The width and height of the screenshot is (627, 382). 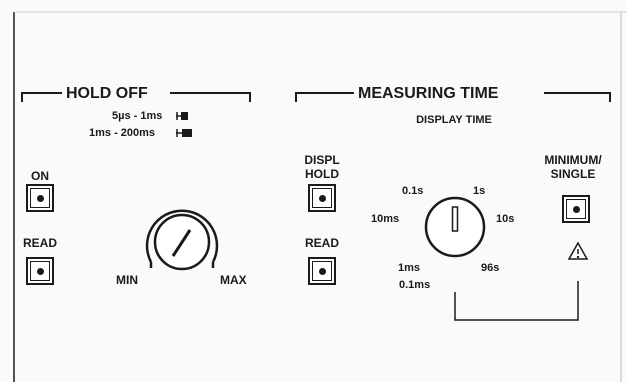 I want to click on display-time-label: DISPLAY TIME, so click(x=454, y=120).